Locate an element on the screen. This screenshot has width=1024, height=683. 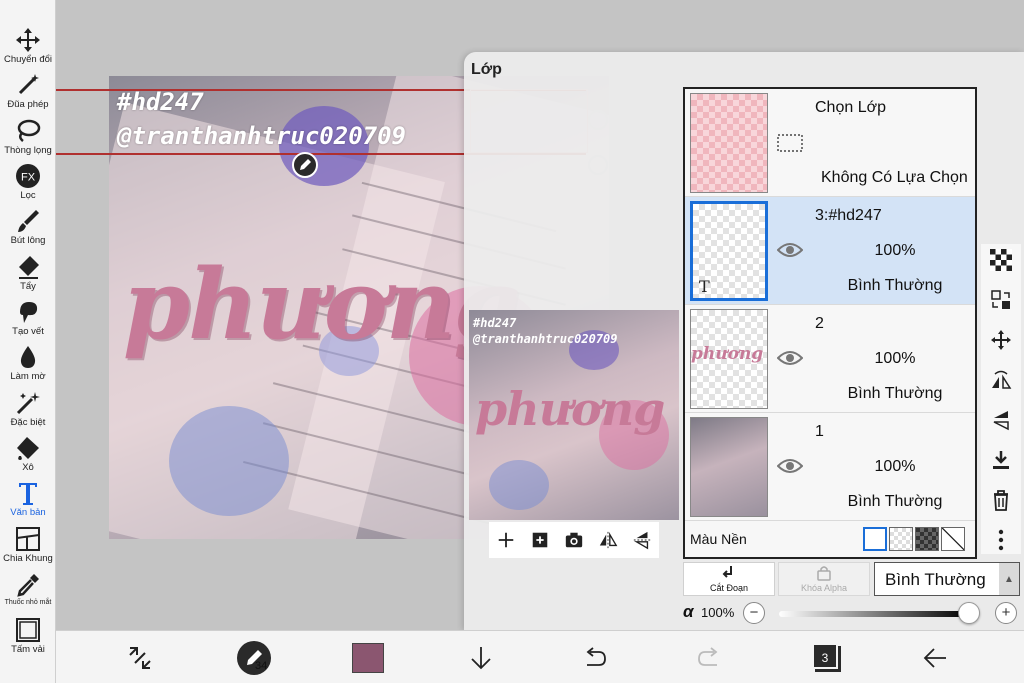
tool-magic-wand: Đũa phép is located at coordinates (28, 90).